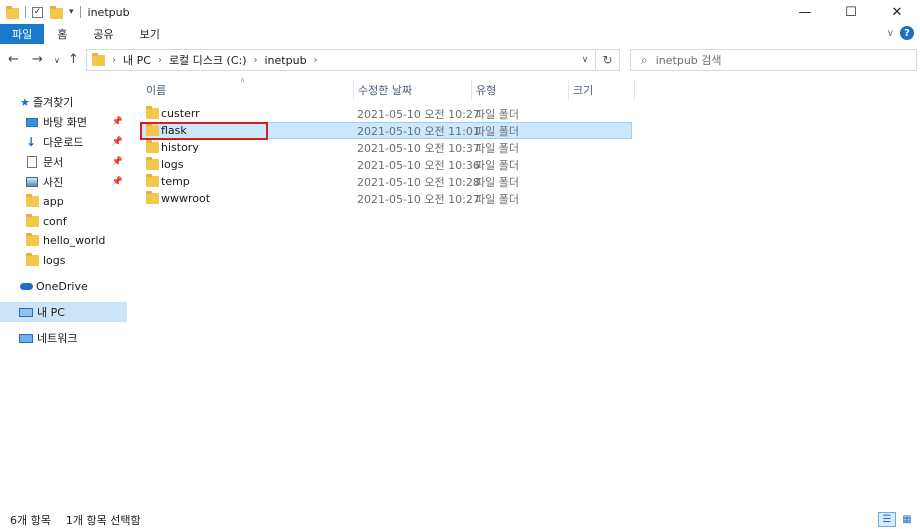 The width and height of the screenshot is (920, 529). Describe the element at coordinates (418, 131) in the screenshot. I see `file-modified: 2021-05-10 오전 11:01` at that location.